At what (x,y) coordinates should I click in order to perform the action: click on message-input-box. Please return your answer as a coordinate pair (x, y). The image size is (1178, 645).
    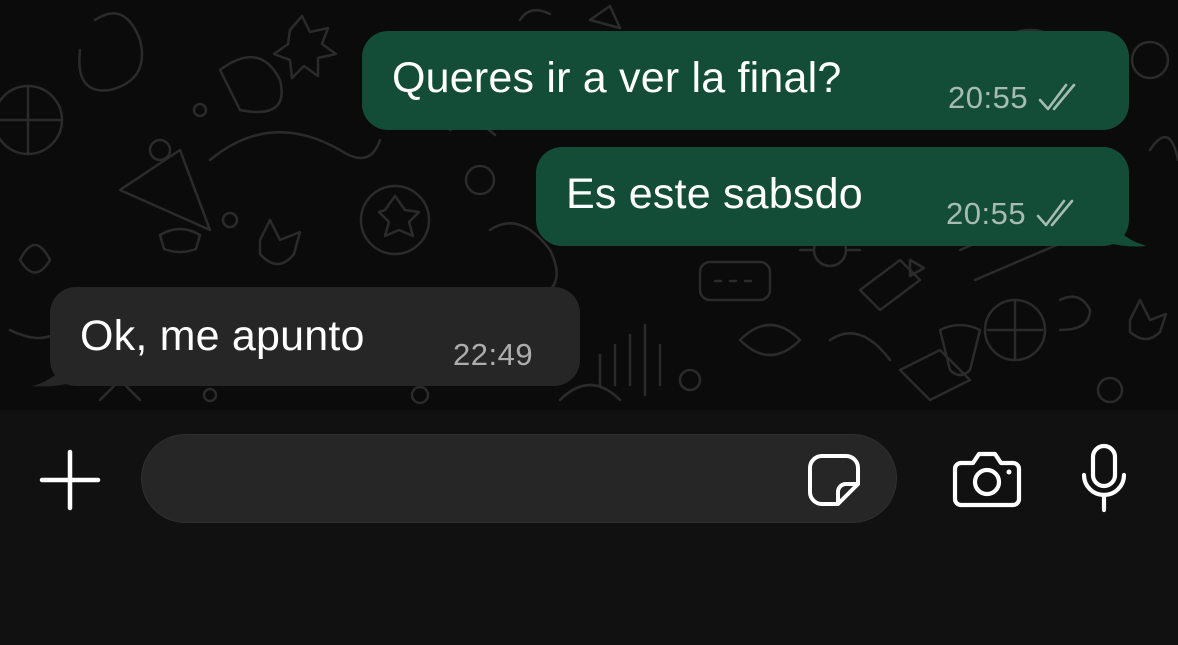
    Looking at the image, I should click on (519, 479).